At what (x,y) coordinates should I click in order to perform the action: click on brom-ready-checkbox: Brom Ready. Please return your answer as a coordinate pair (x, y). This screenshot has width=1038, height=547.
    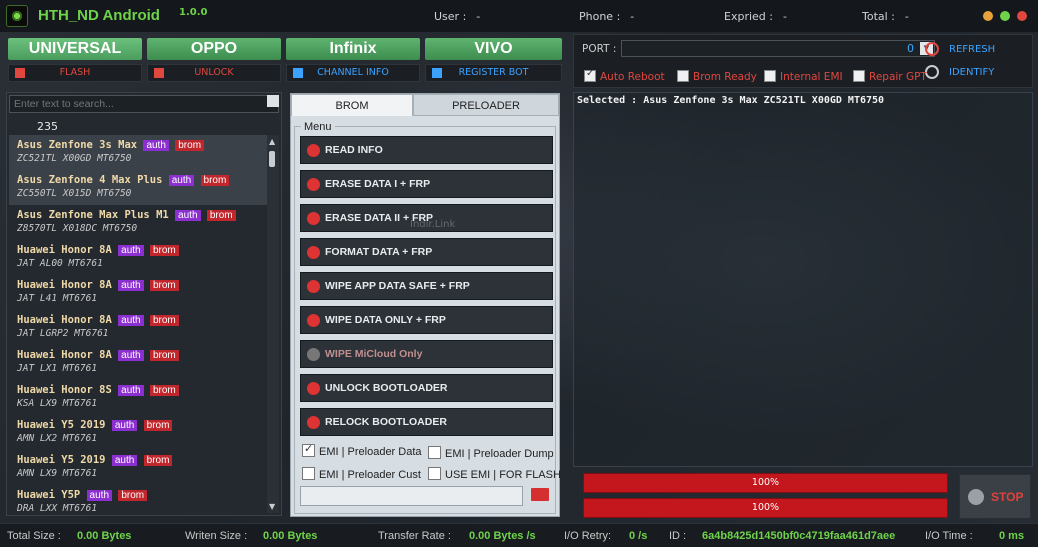
    Looking at the image, I should click on (717, 76).